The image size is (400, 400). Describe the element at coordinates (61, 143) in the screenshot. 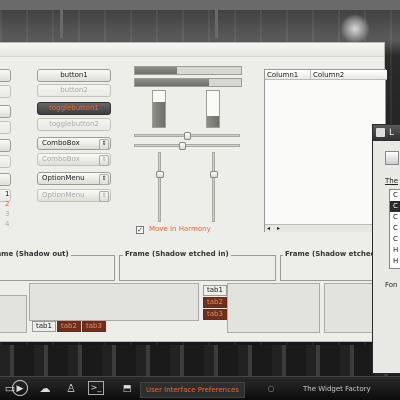

I see `combobox-1-label: ComboBox` at that location.